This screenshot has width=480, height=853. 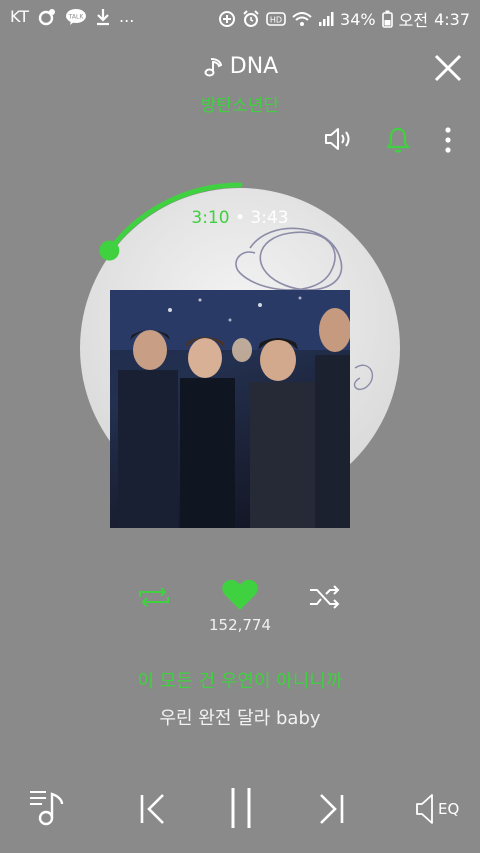 What do you see at coordinates (240, 594) in the screenshot?
I see `heart-icon` at bounding box center [240, 594].